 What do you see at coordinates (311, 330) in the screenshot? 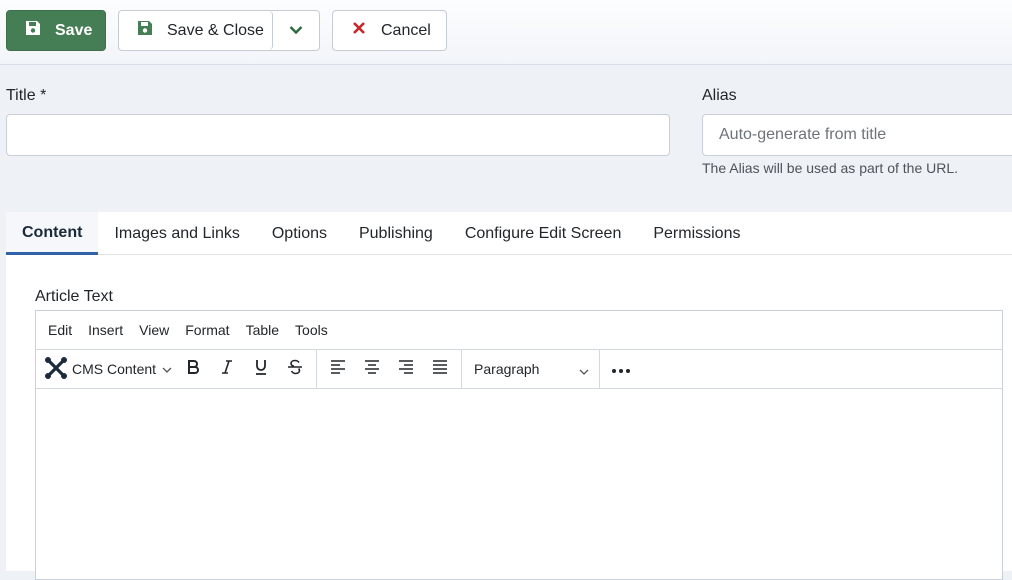
I see `menu-tools: Tools` at bounding box center [311, 330].